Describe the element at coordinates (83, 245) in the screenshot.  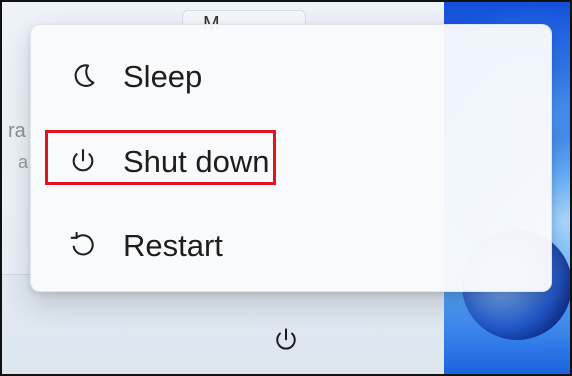
I see `restart-icon` at that location.